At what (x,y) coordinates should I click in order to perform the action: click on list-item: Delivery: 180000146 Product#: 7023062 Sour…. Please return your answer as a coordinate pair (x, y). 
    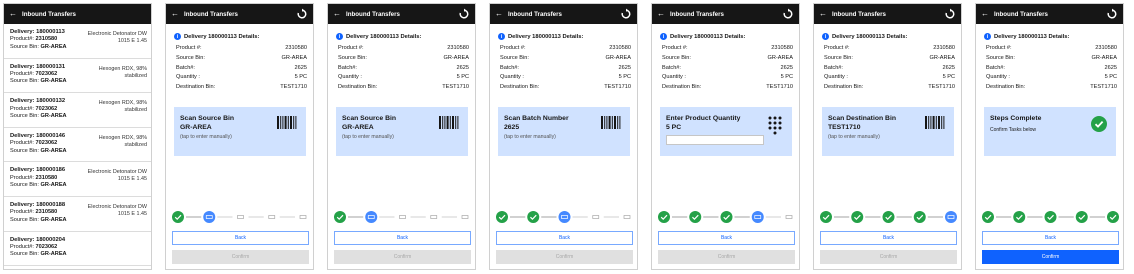
    Looking at the image, I should click on (77, 145).